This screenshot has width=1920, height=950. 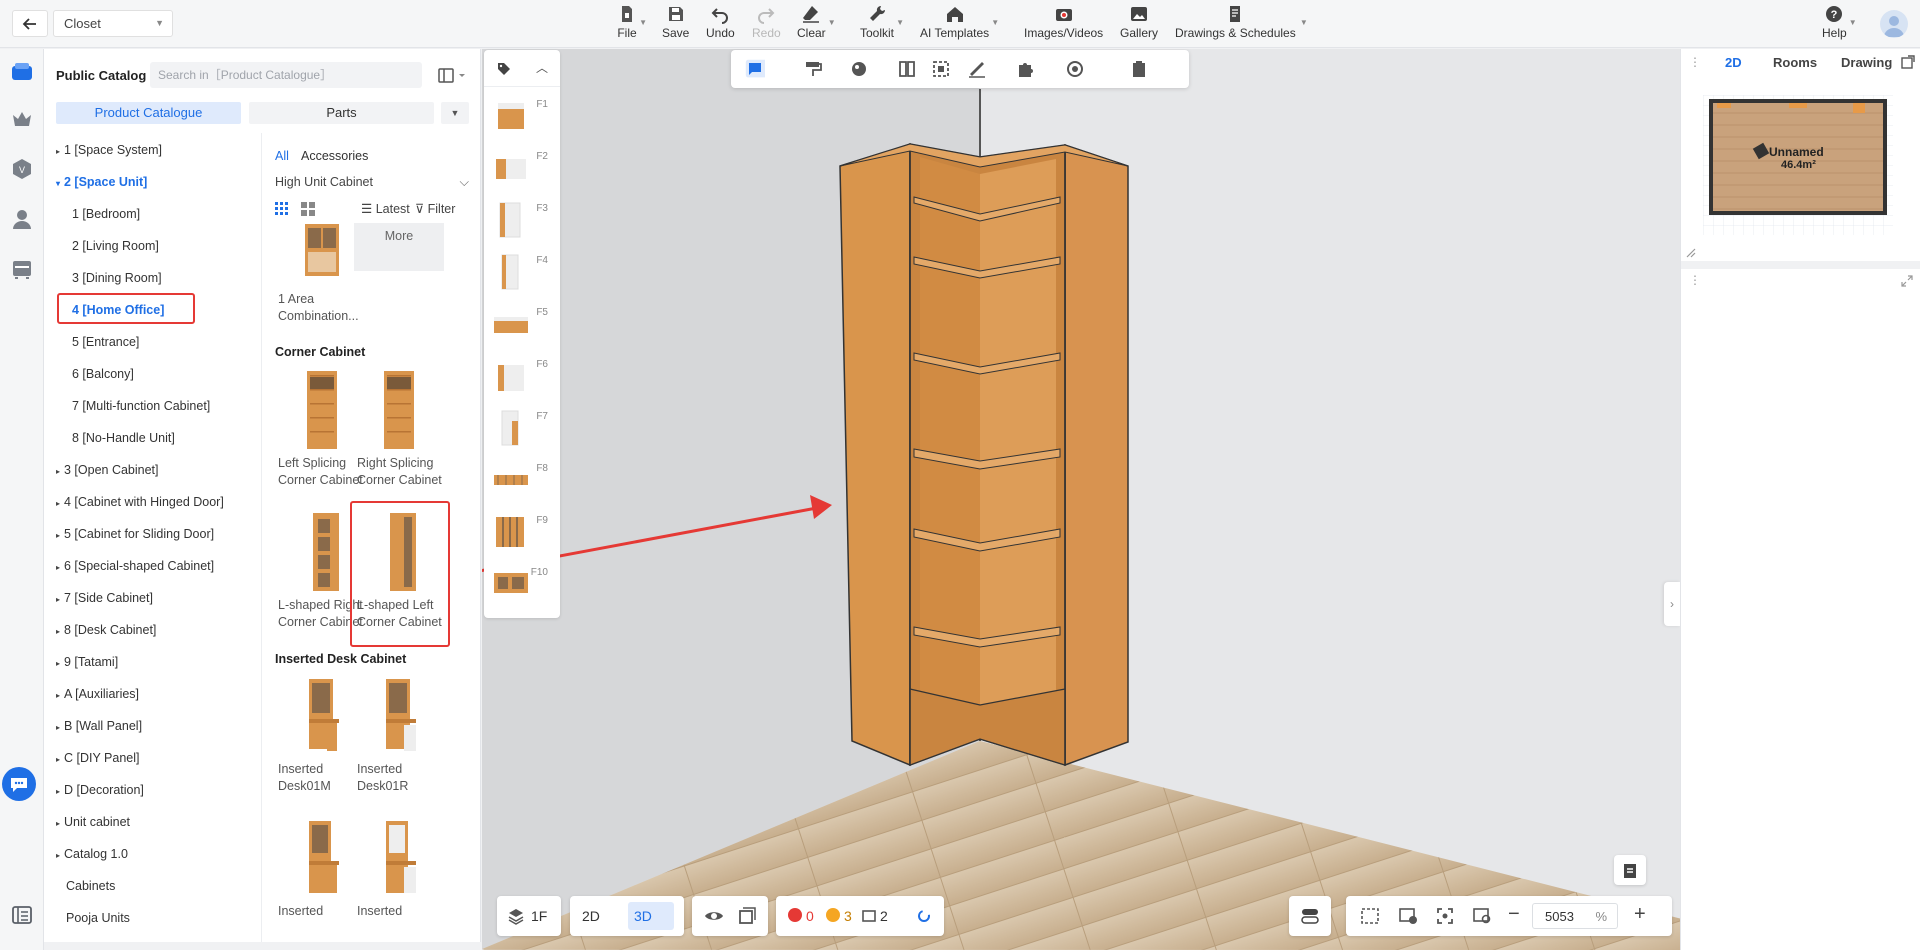 I want to click on mode-3d-button: 3D, so click(x=643, y=916).